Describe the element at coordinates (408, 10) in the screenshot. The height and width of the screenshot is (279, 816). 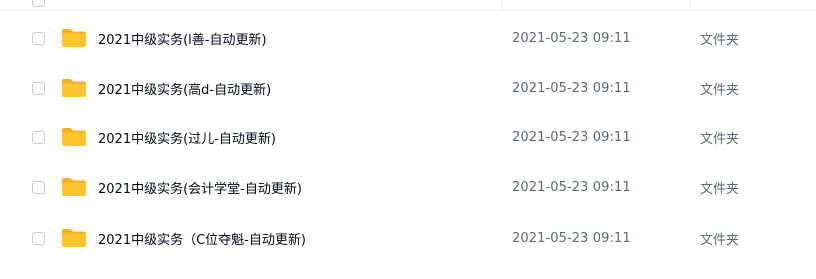
I see `header-divider` at that location.